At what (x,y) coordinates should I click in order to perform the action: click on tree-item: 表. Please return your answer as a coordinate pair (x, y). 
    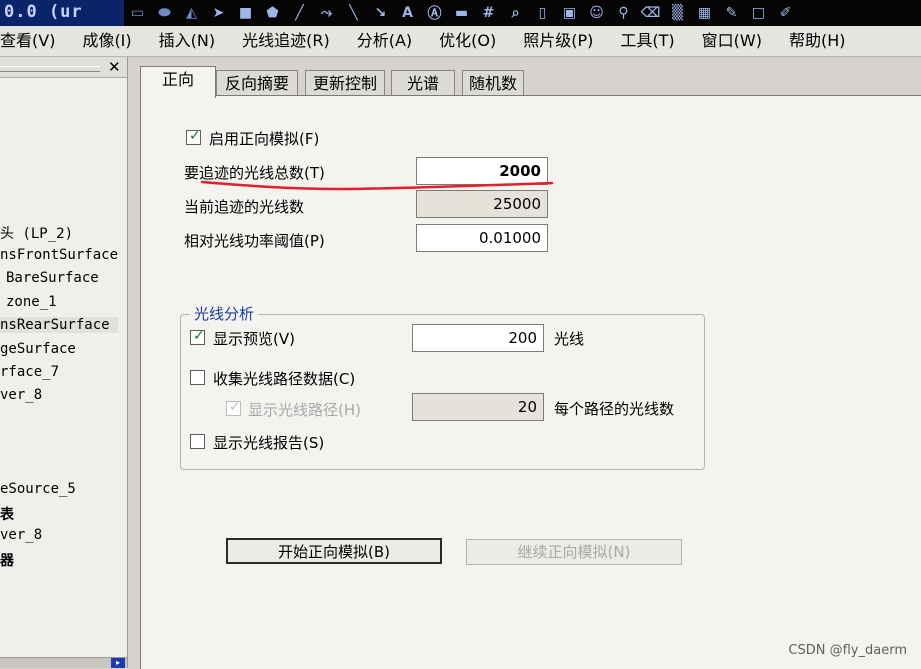
    Looking at the image, I should click on (7, 514).